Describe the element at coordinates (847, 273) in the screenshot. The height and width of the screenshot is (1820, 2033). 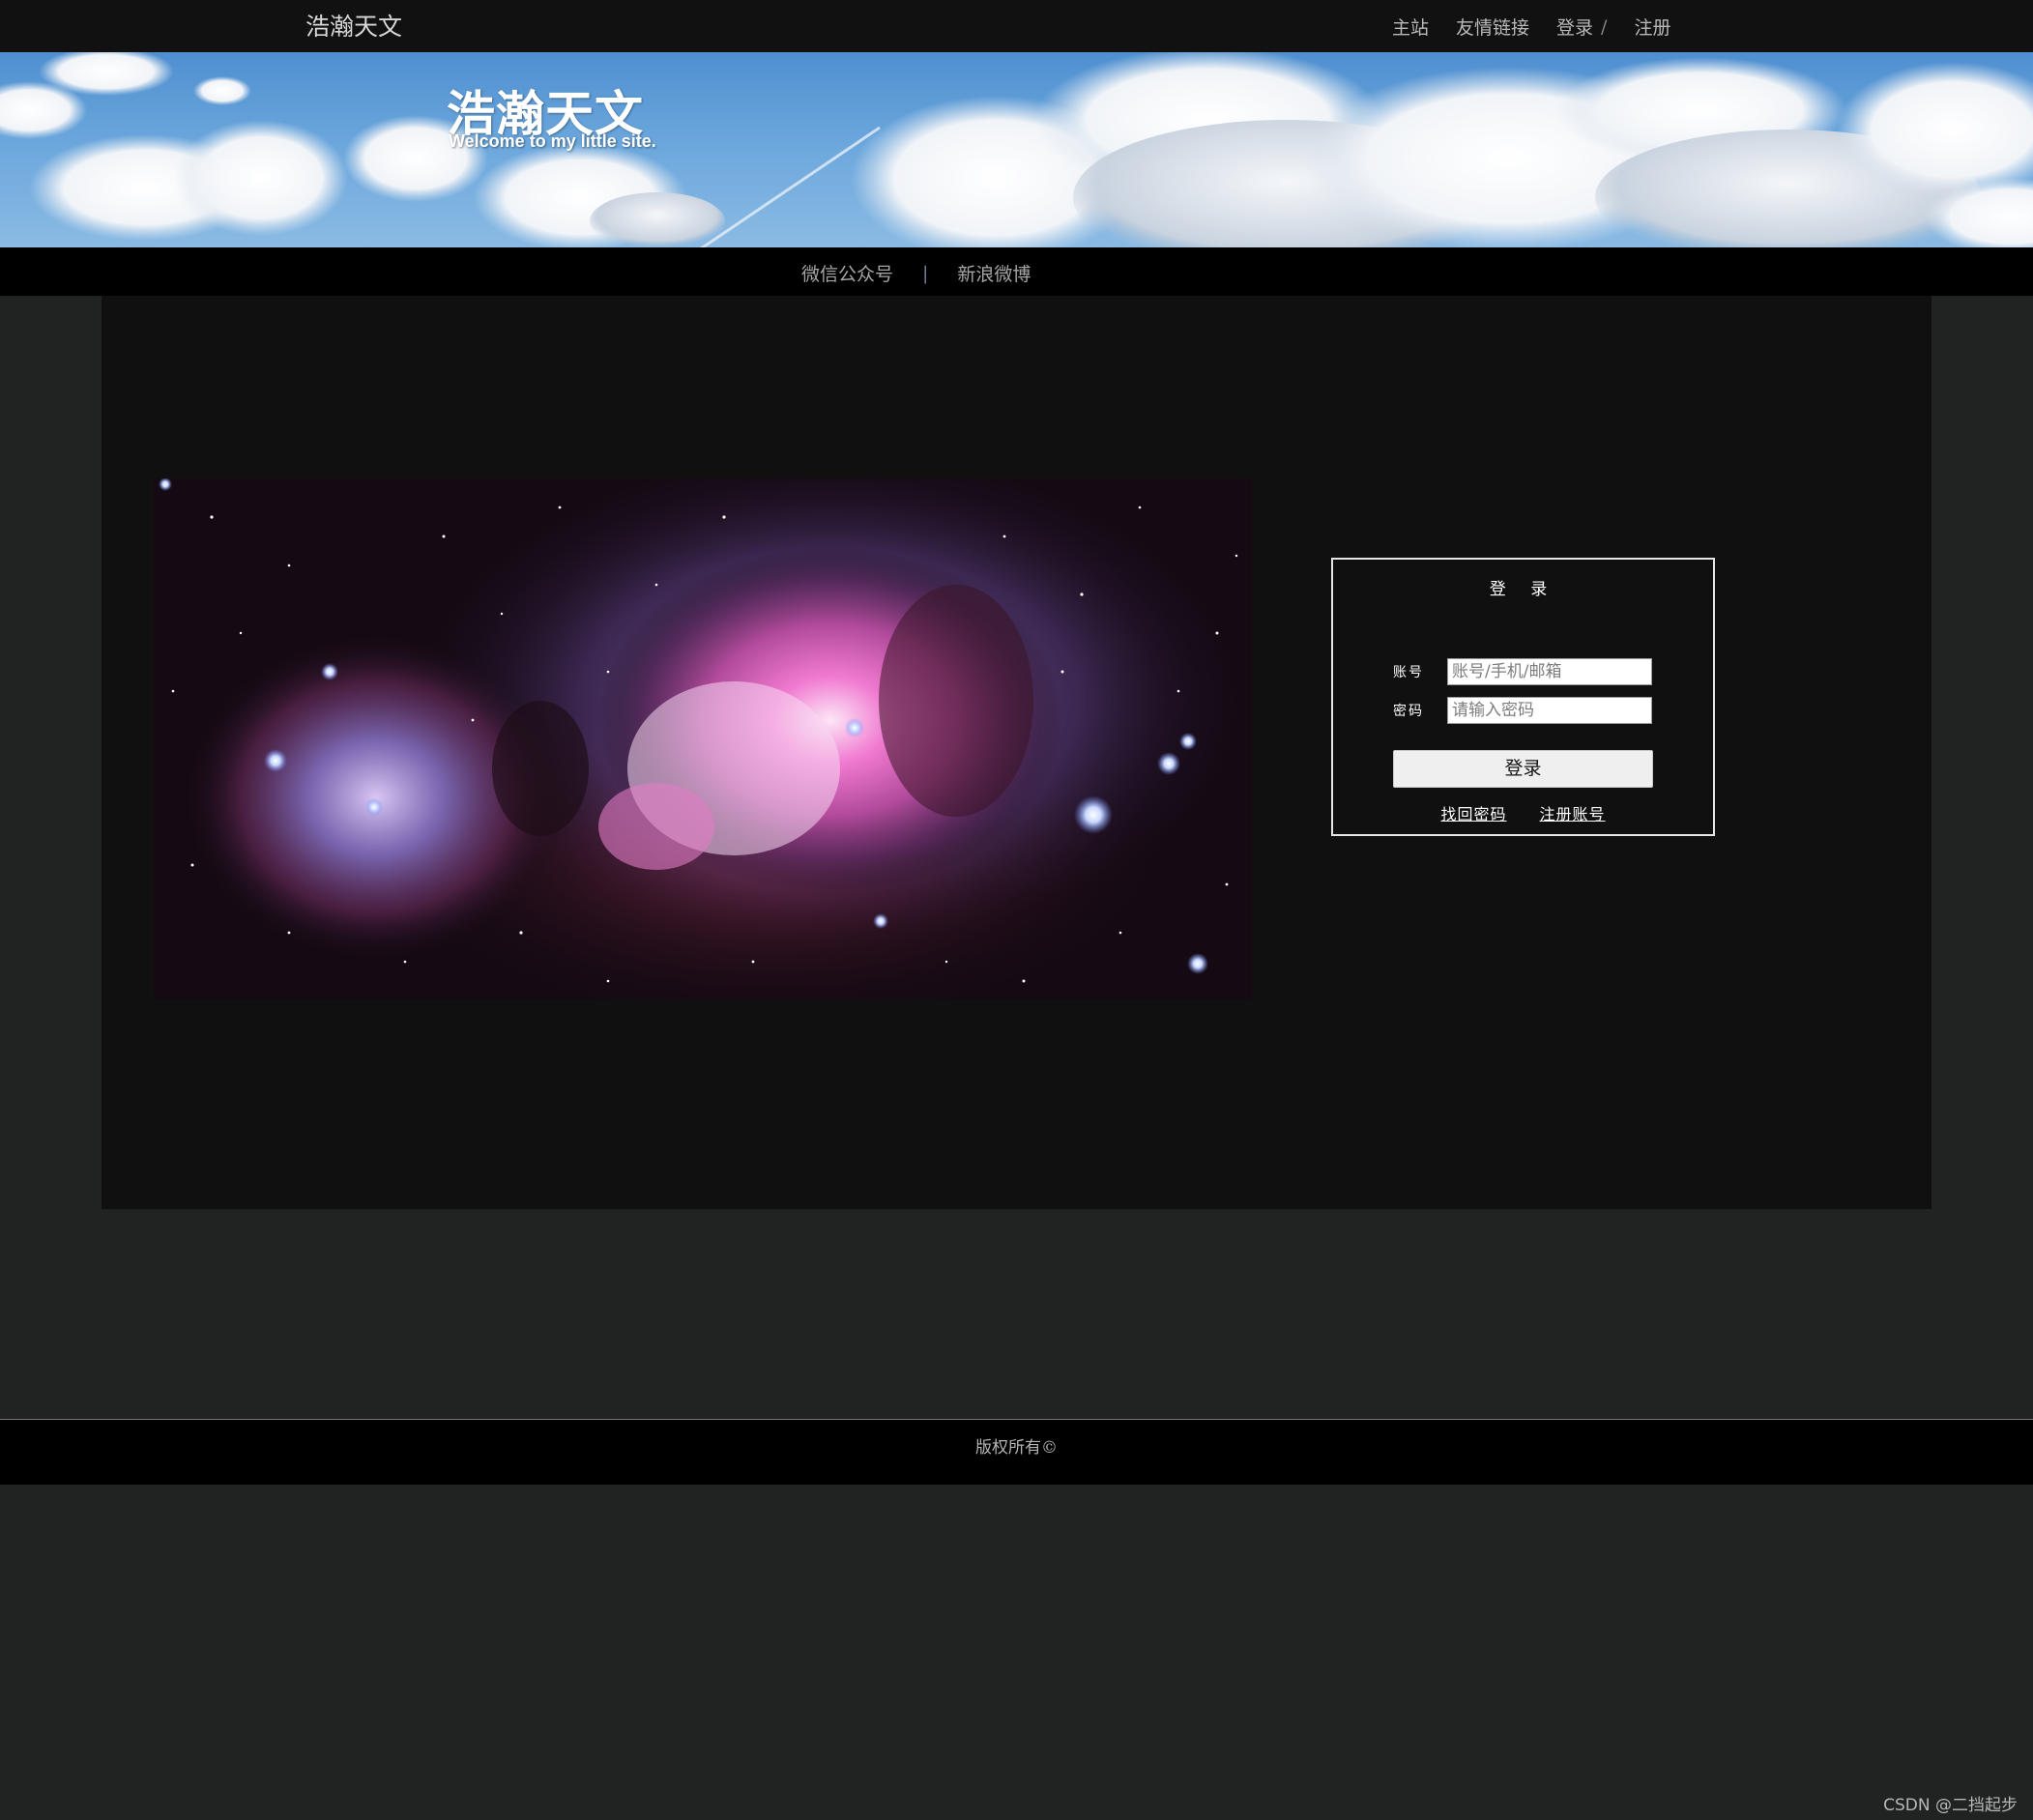
I see `wechat-link: 微信公众号` at that location.